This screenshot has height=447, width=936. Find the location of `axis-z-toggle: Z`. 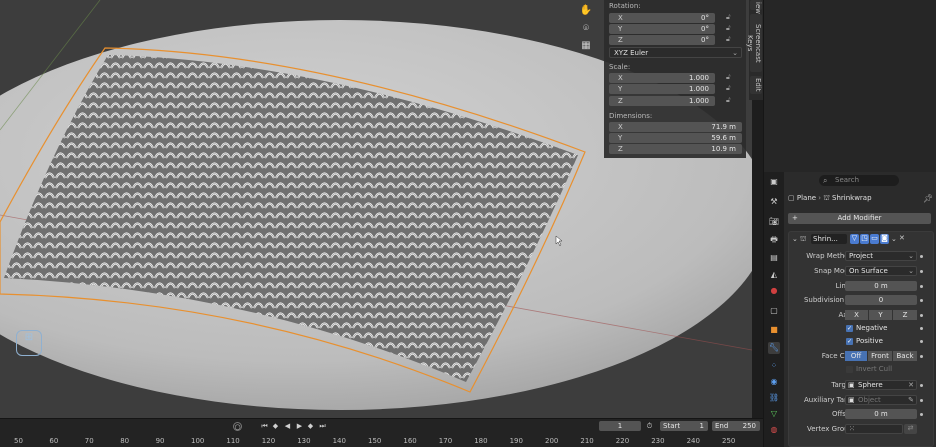

axis-z-toggle: Z is located at coordinates (905, 315).